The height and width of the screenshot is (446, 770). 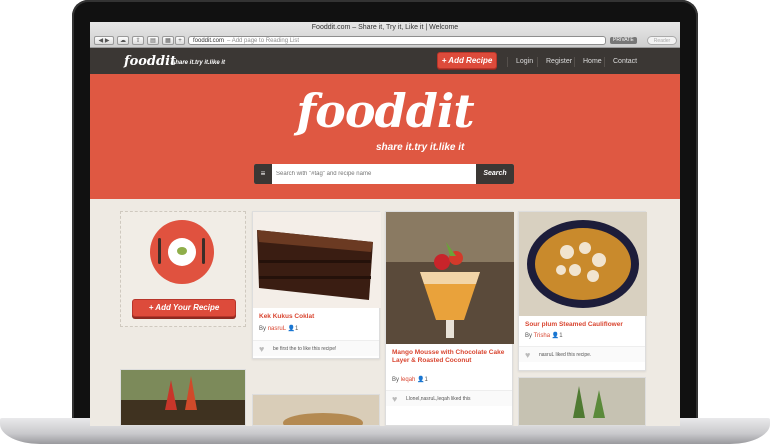 I want to click on address-bar: fooddit.com – Add page to Reading List, so click(x=397, y=40).